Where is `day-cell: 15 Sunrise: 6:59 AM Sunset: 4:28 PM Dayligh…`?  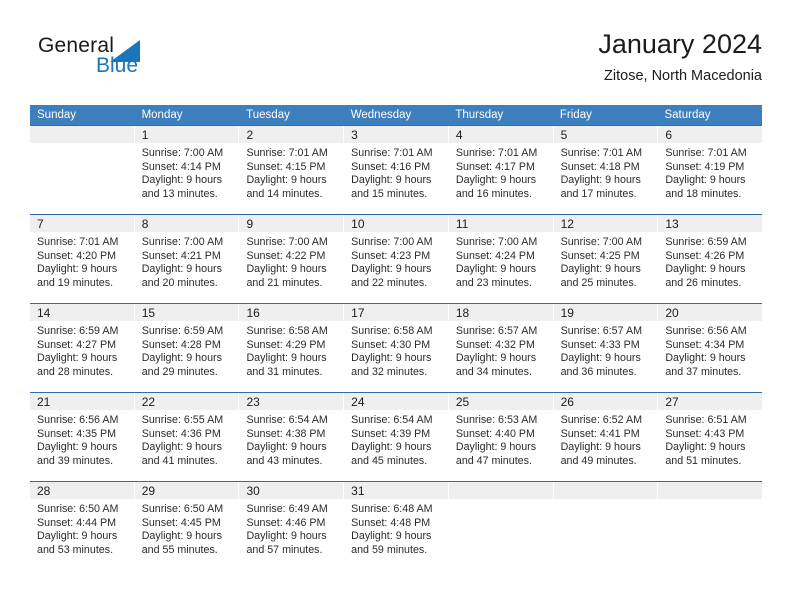
day-cell: 15 Sunrise: 6:59 AM Sunset: 4:28 PM Dayligh… is located at coordinates (187, 348).